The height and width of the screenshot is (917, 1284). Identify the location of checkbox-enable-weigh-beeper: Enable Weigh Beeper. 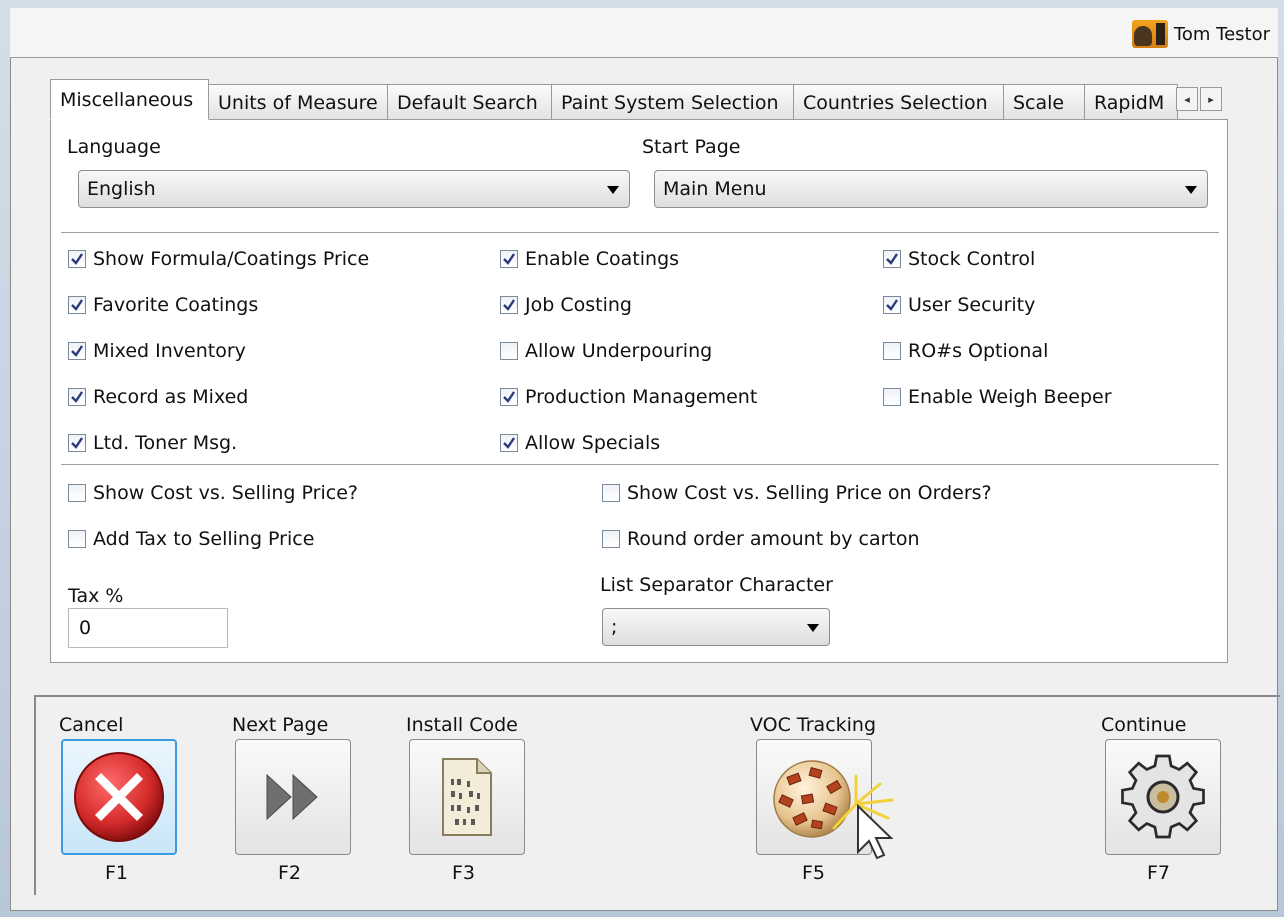
(997, 397).